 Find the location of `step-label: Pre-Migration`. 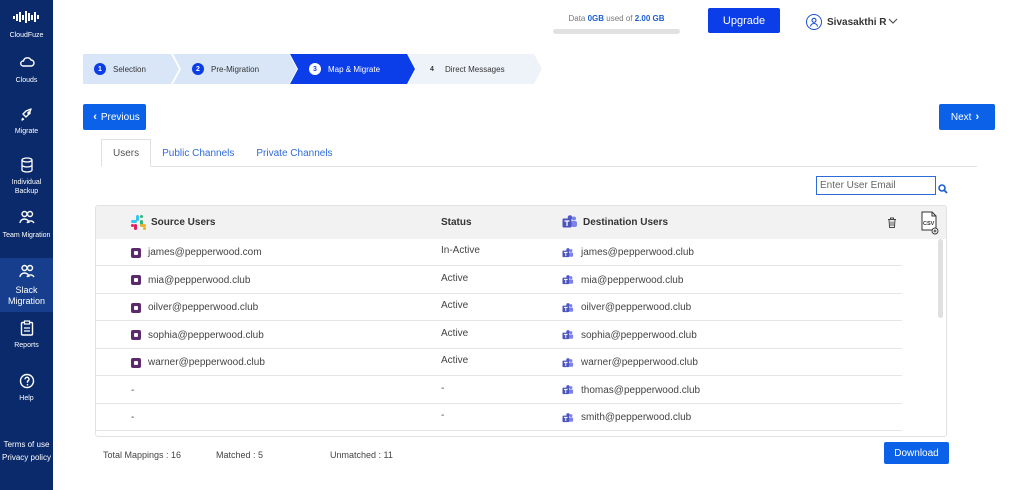

step-label: Pre-Migration is located at coordinates (235, 69).